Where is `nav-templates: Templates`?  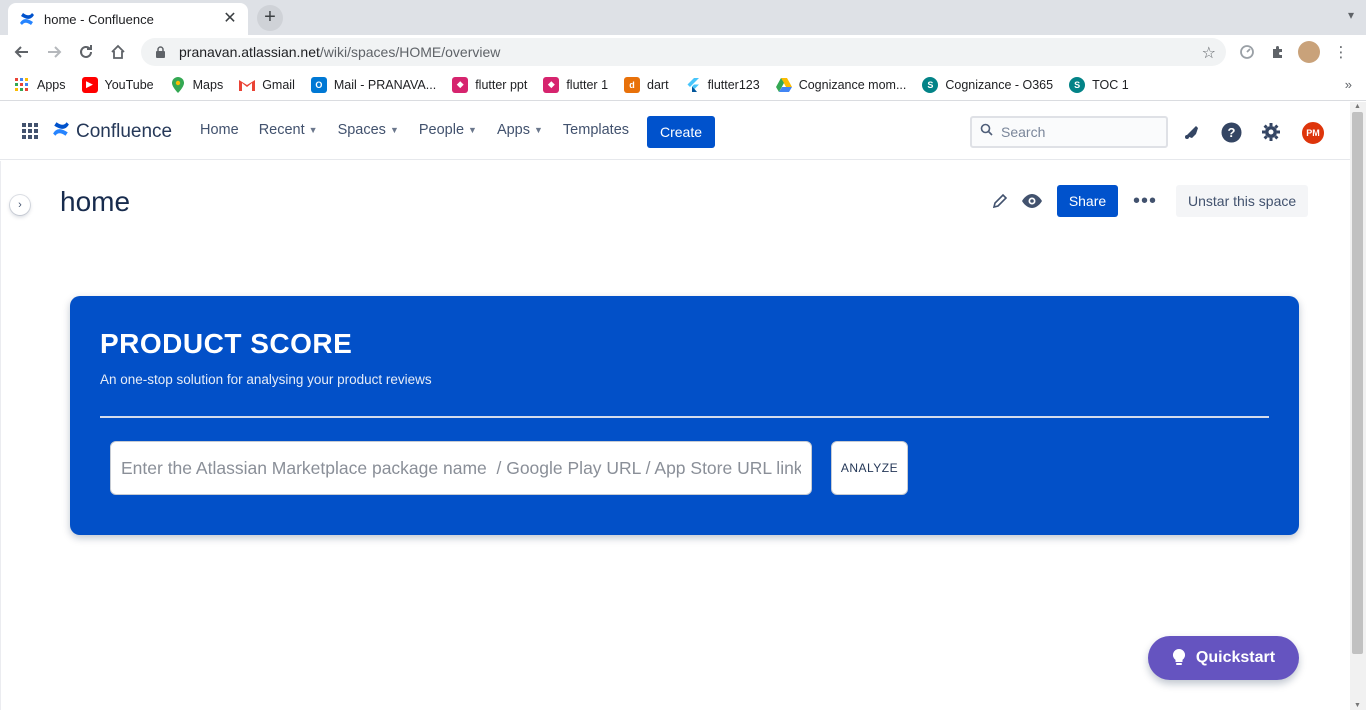 nav-templates: Templates is located at coordinates (596, 130).